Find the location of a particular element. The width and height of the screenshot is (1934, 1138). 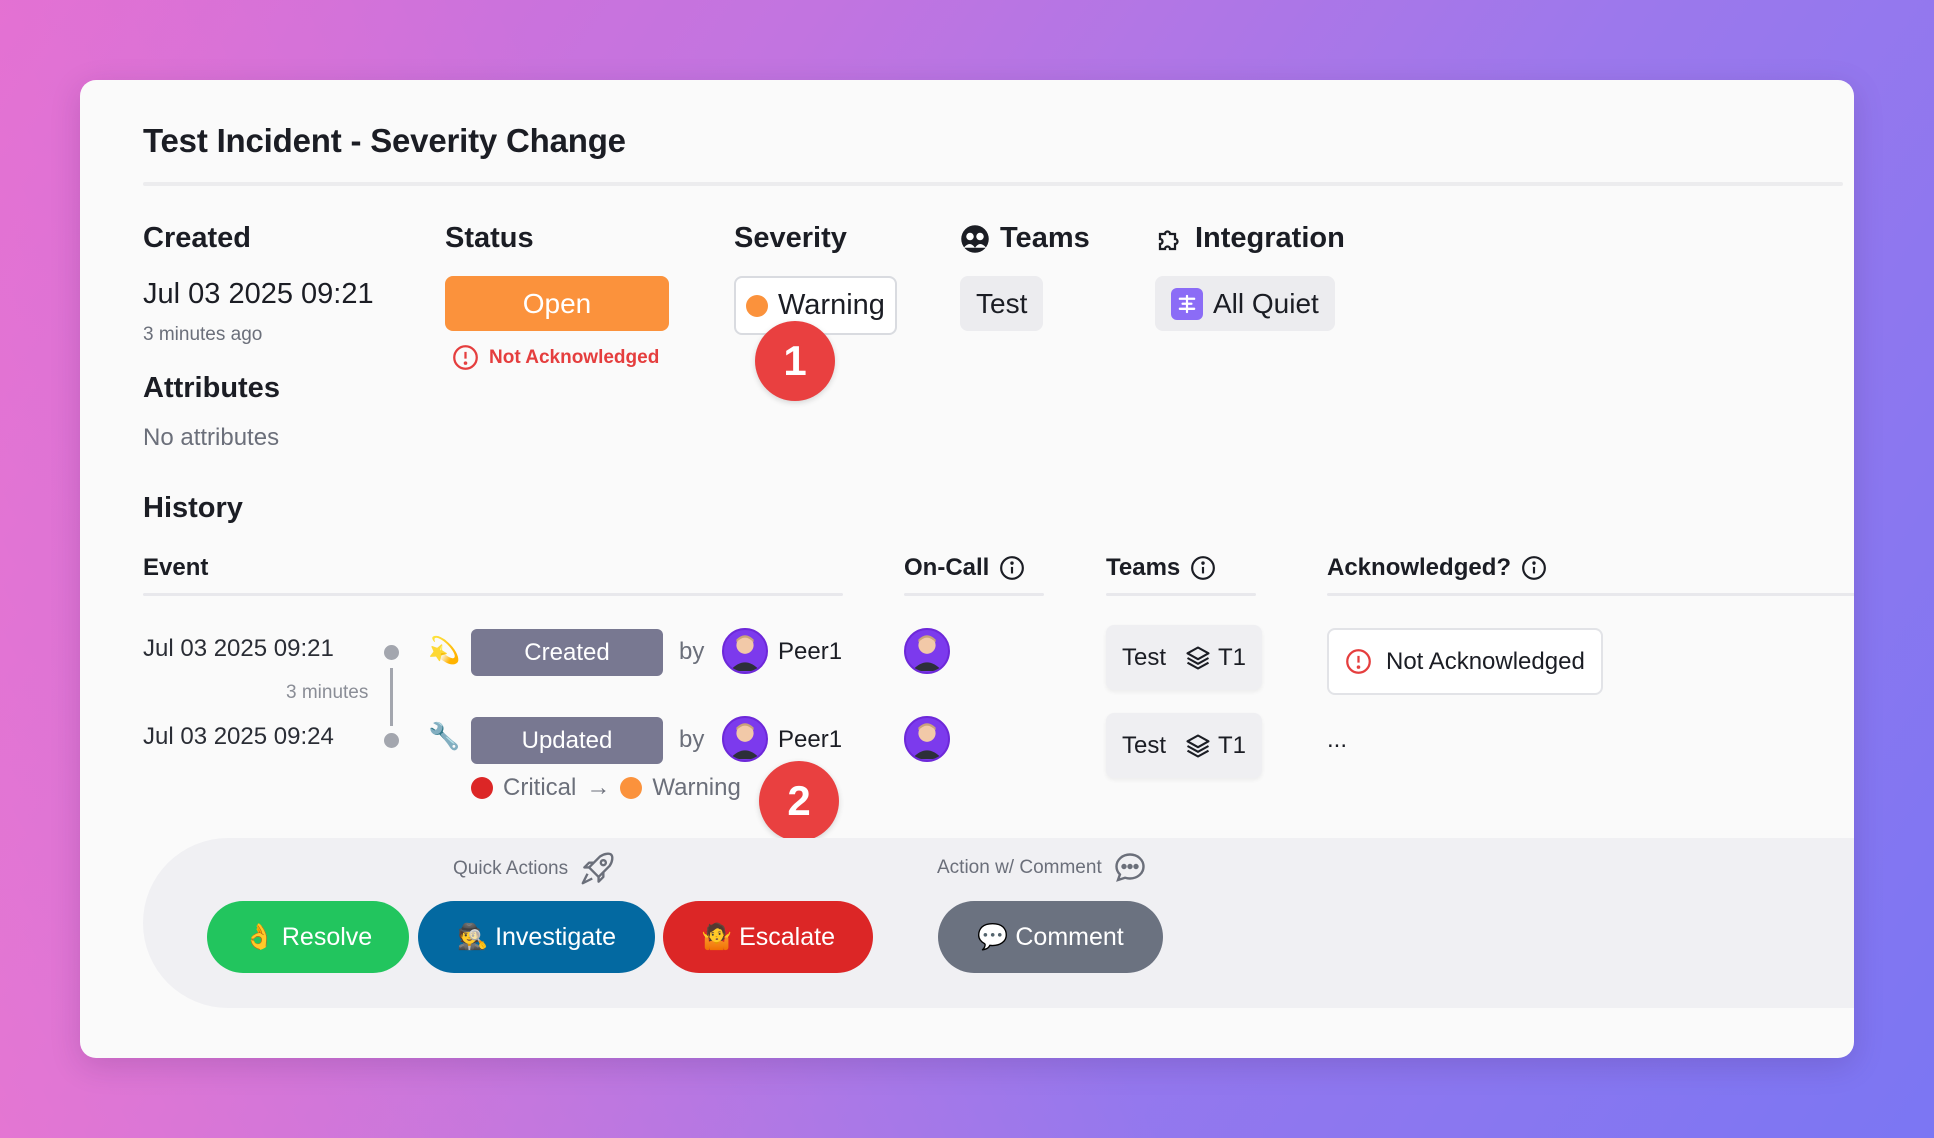

severity-change: Critical → Warning is located at coordinates (606, 788).